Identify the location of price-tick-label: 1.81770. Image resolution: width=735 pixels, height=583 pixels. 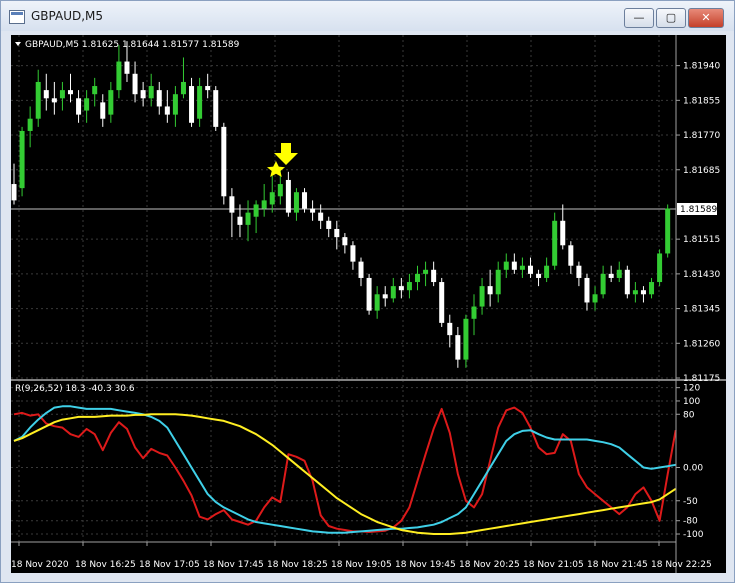
(701, 136).